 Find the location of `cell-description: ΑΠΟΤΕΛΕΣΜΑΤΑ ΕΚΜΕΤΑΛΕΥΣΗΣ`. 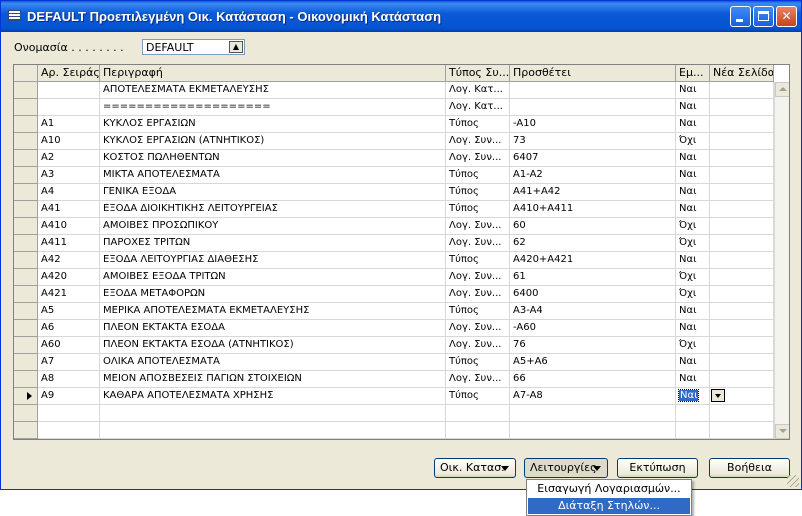

cell-description: ΑΠΟΤΕΛΕΣΜΑΤΑ ΕΚΜΕΤΑΛΕΥΣΗΣ is located at coordinates (273, 90).